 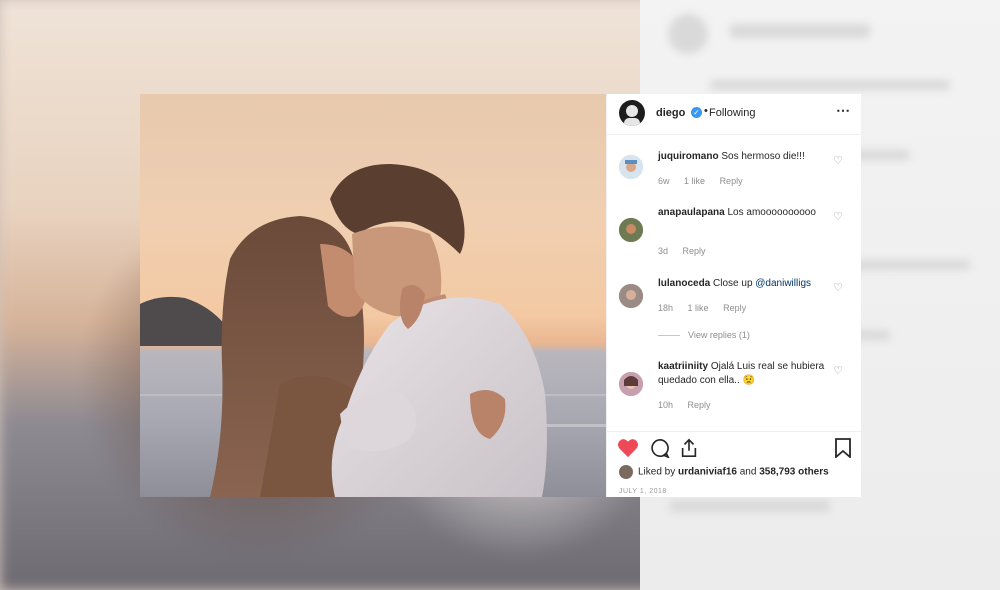 I want to click on view-replies-label: View replies (1), so click(x=719, y=335).